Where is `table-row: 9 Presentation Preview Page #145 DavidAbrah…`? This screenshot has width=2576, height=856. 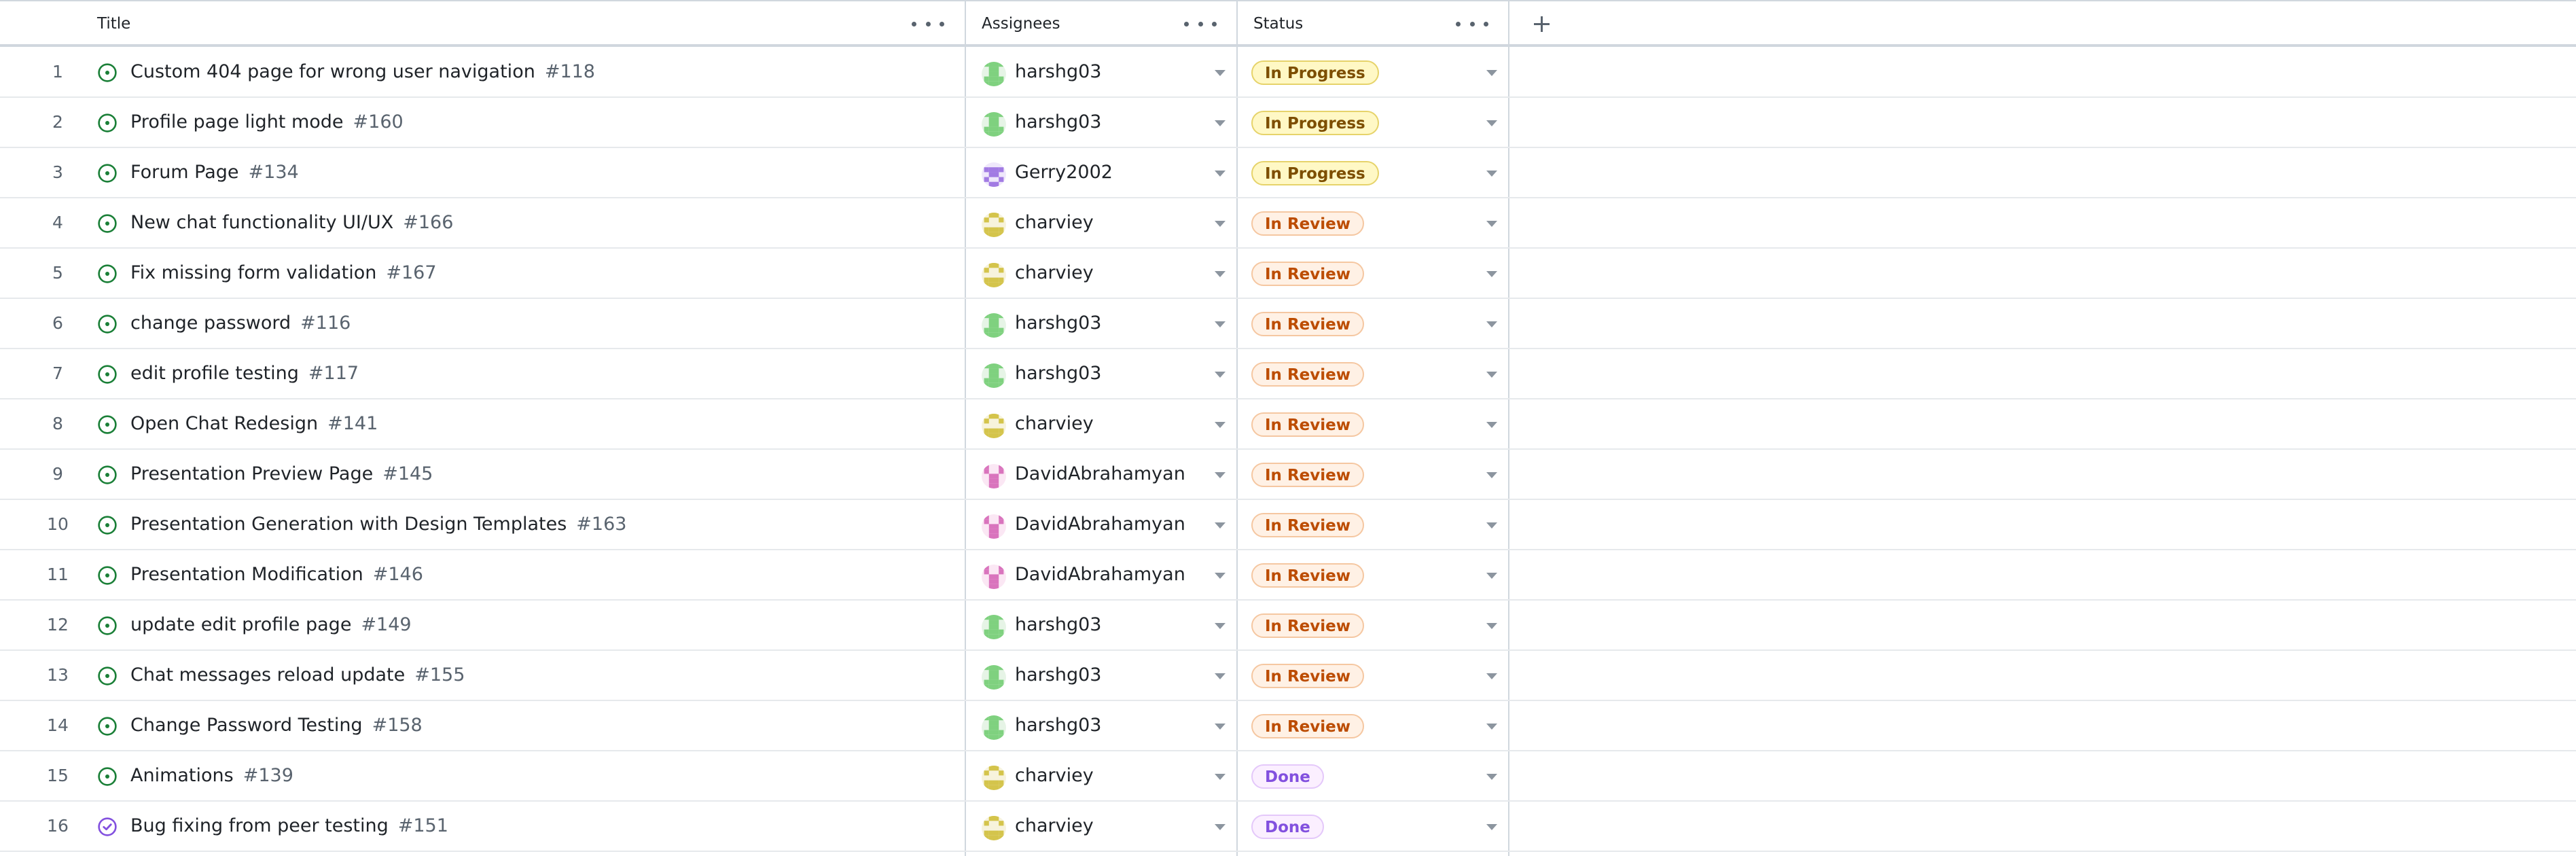
table-row: 9 Presentation Preview Page #145 DavidAbrah… is located at coordinates (1288, 475).